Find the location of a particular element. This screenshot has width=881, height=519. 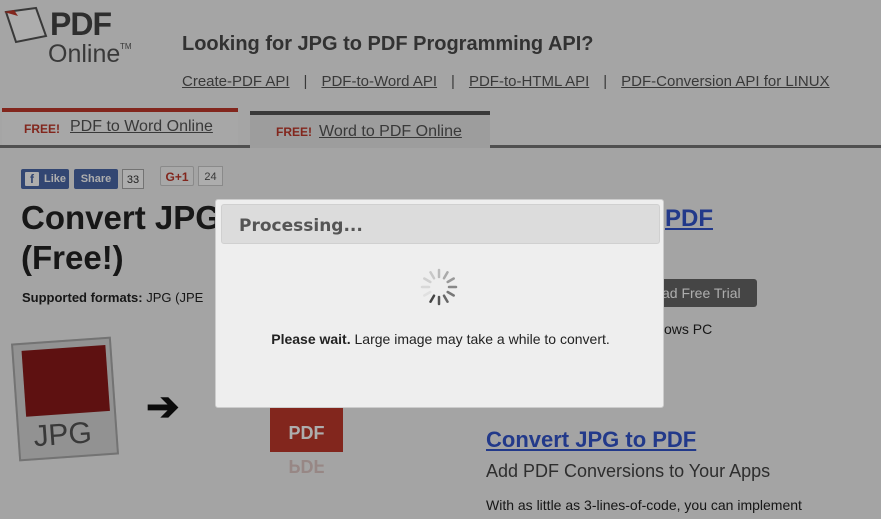

loading-spinner-icon is located at coordinates (439, 287).